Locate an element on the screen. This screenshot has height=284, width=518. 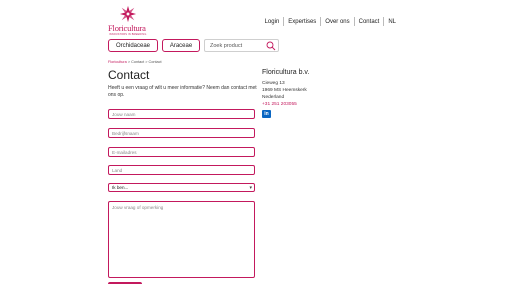
search-icon is located at coordinates (271, 46).